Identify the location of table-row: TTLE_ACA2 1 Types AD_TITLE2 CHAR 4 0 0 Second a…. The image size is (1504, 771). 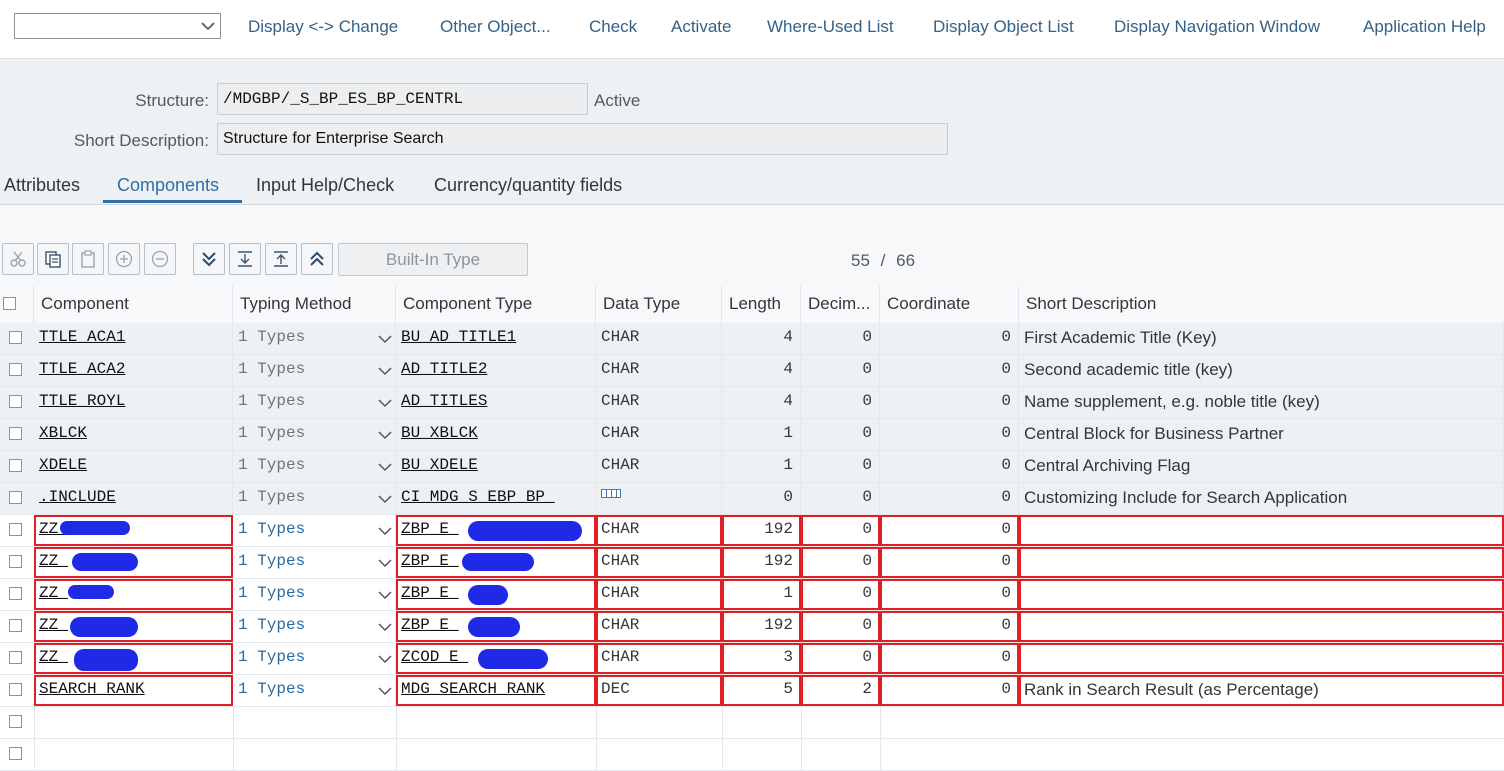
(752, 371).